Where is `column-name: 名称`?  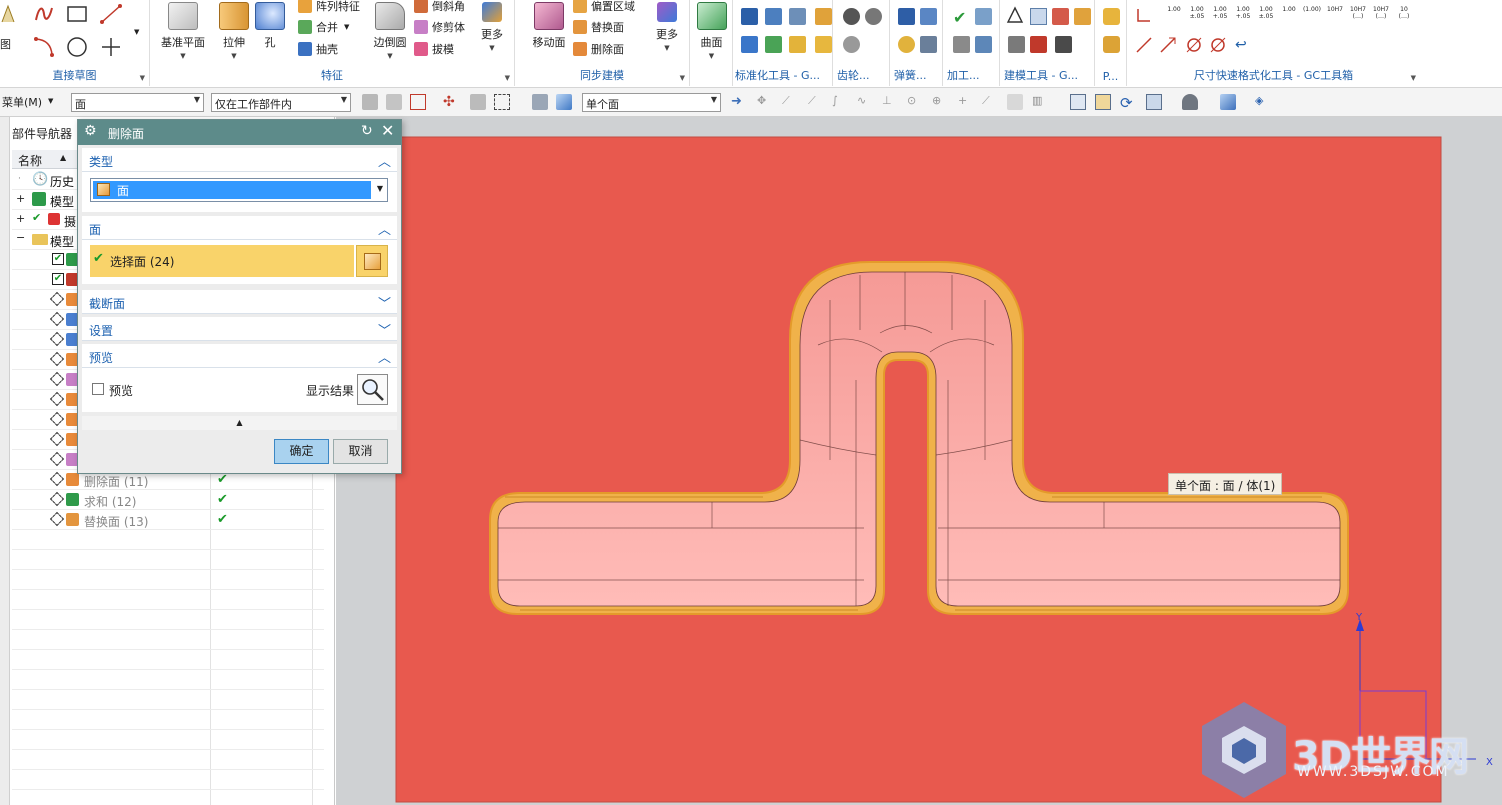 column-name: 名称 is located at coordinates (30, 160).